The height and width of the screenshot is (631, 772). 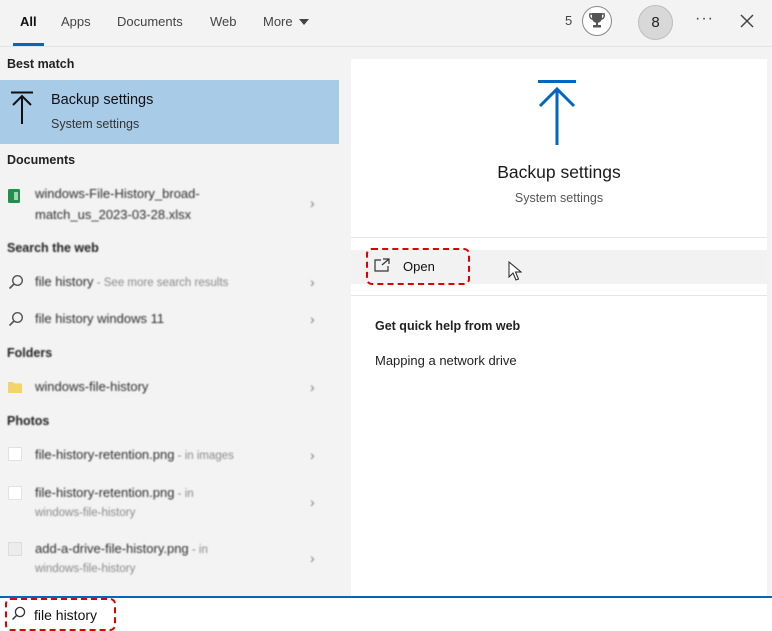 What do you see at coordinates (53, 248) in the screenshot?
I see `search-web-label: Search the web` at bounding box center [53, 248].